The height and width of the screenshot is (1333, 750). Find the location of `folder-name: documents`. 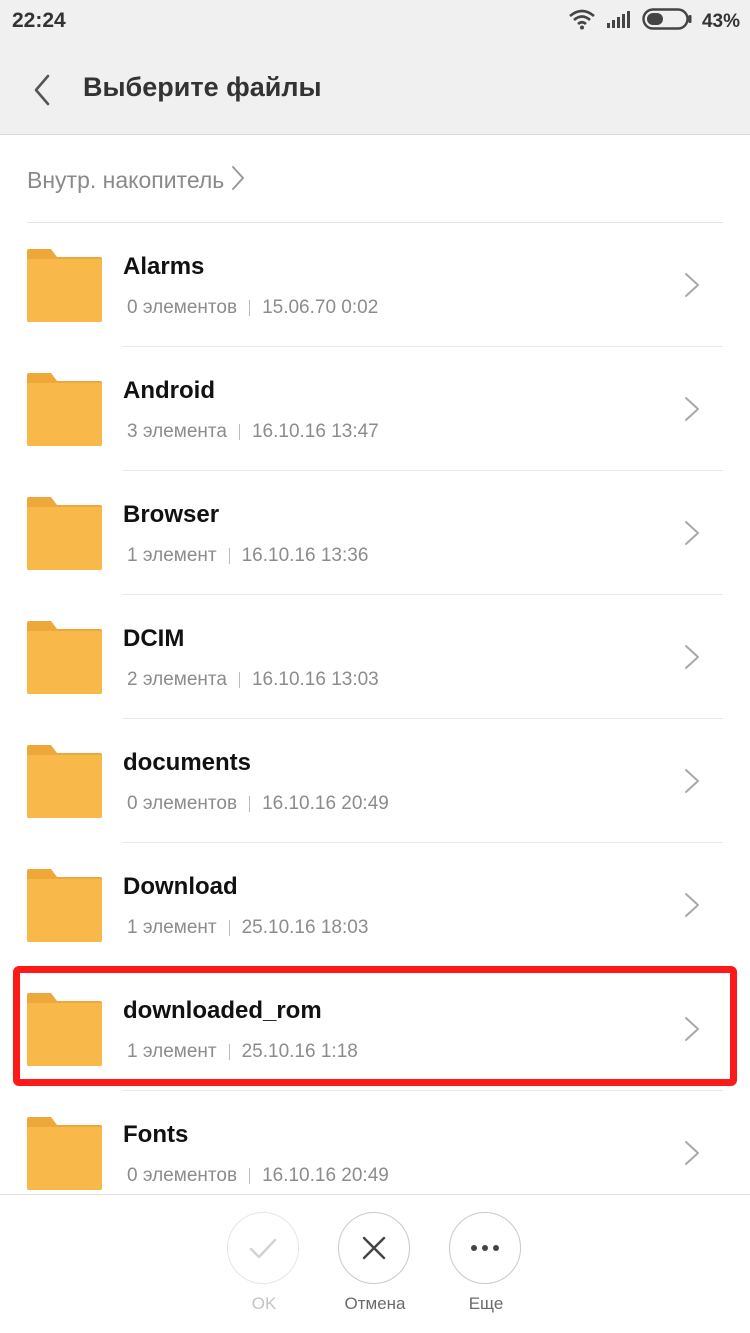

folder-name: documents is located at coordinates (187, 762).